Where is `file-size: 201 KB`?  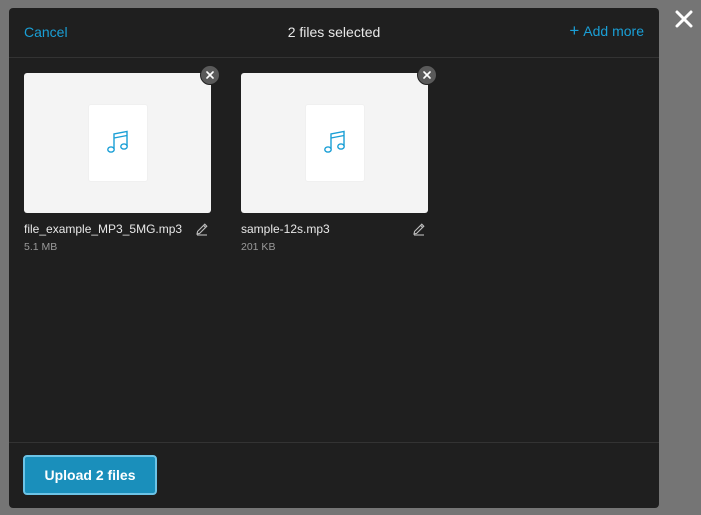 file-size: 201 KB is located at coordinates (258, 247).